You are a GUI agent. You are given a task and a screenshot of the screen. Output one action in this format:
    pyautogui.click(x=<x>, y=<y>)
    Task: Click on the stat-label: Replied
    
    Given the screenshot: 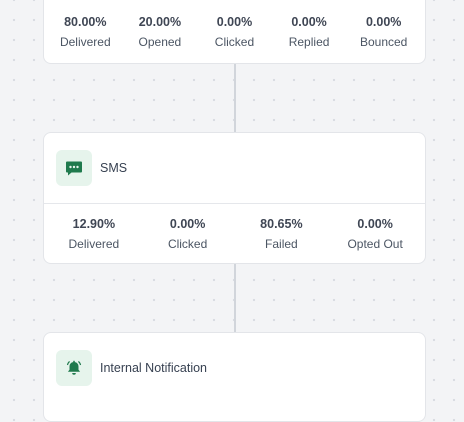 What is the action you would take?
    pyautogui.click(x=309, y=42)
    